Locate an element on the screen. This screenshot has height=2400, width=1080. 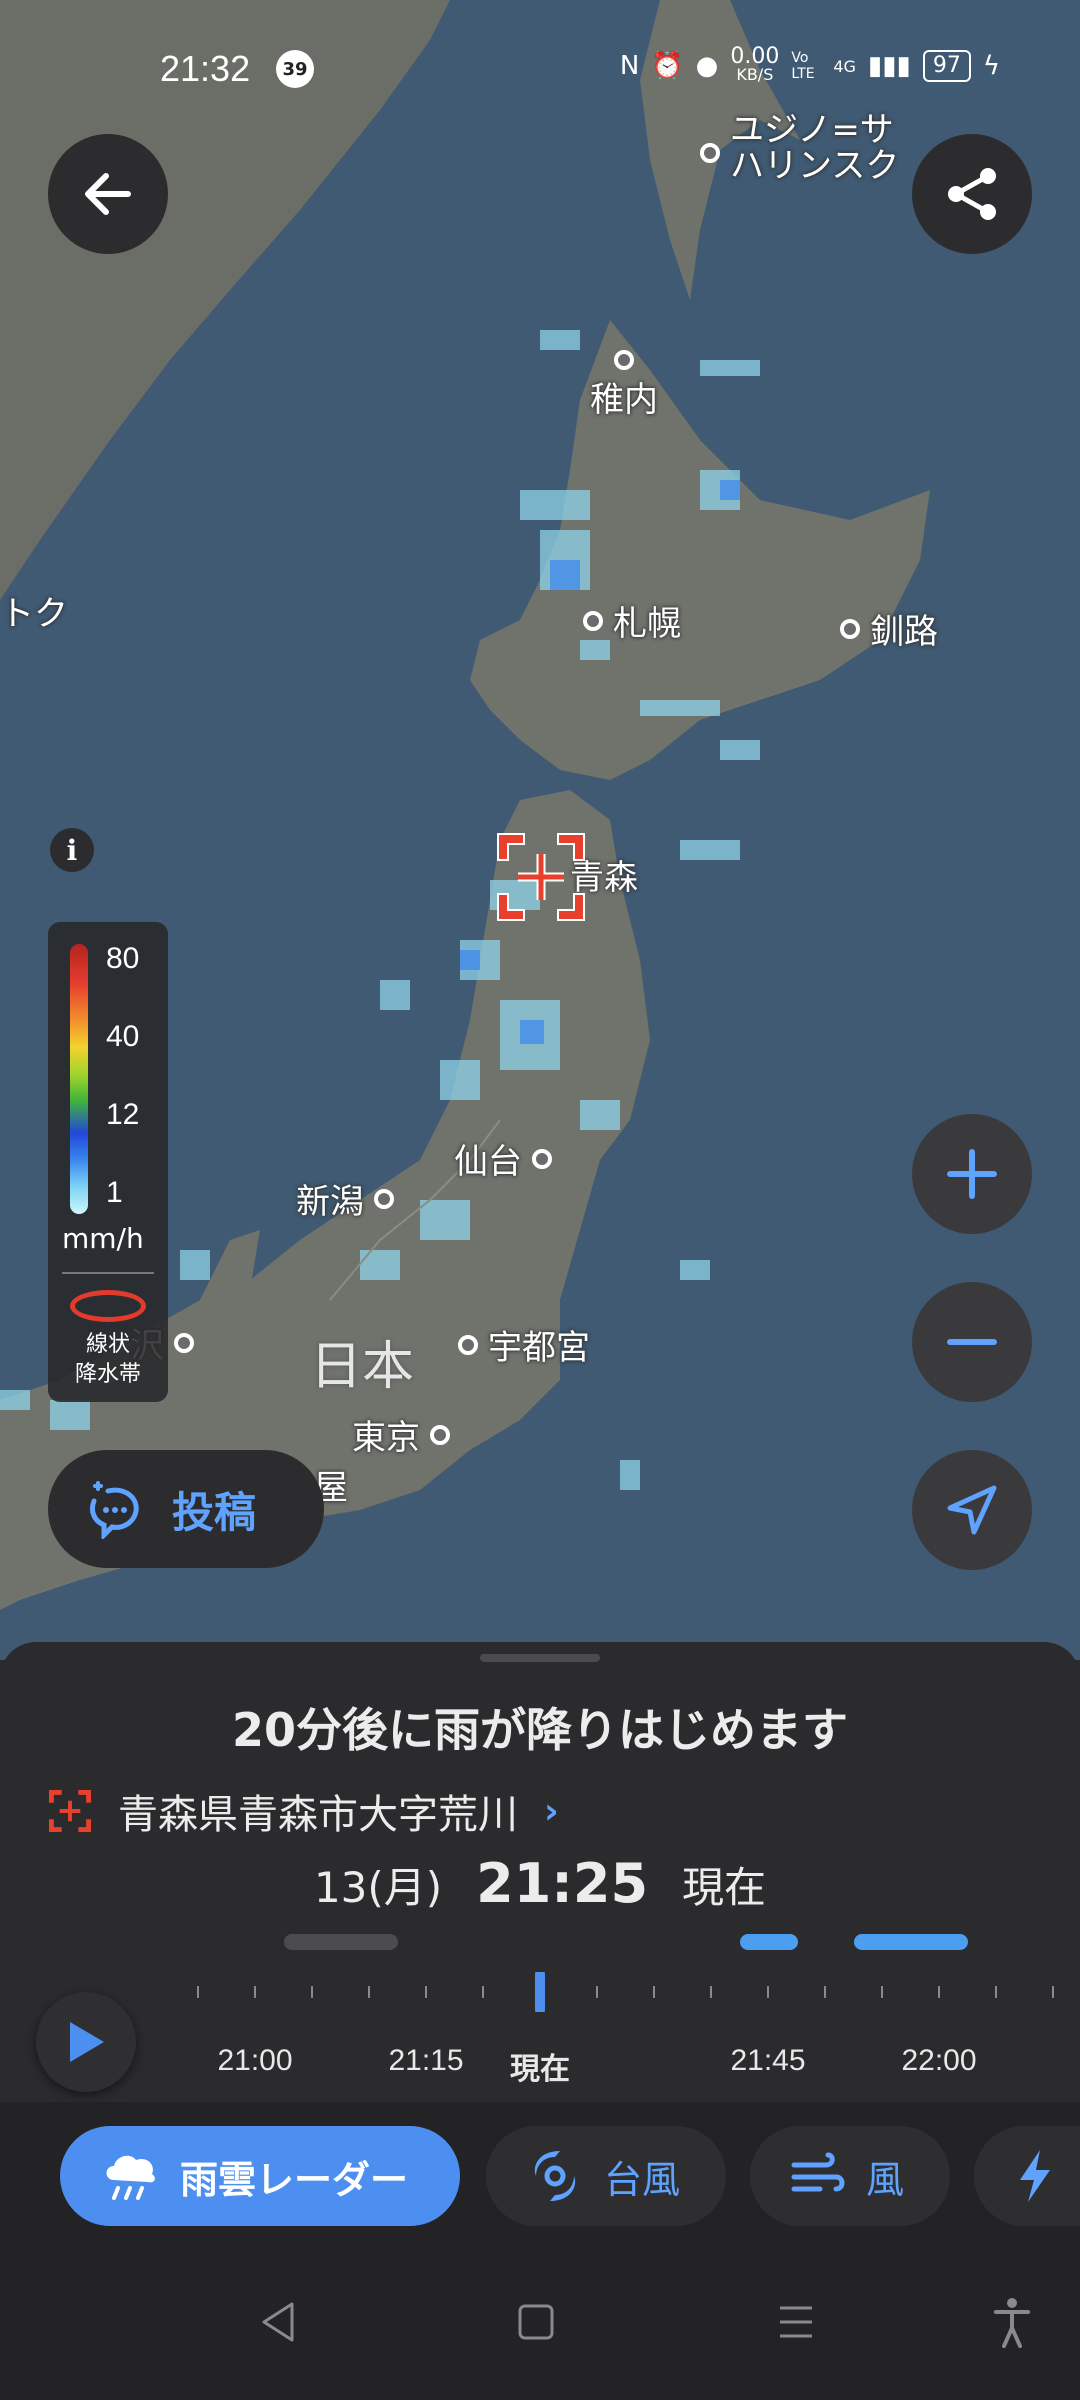
city-label: 新潟 is located at coordinates (330, 1202).